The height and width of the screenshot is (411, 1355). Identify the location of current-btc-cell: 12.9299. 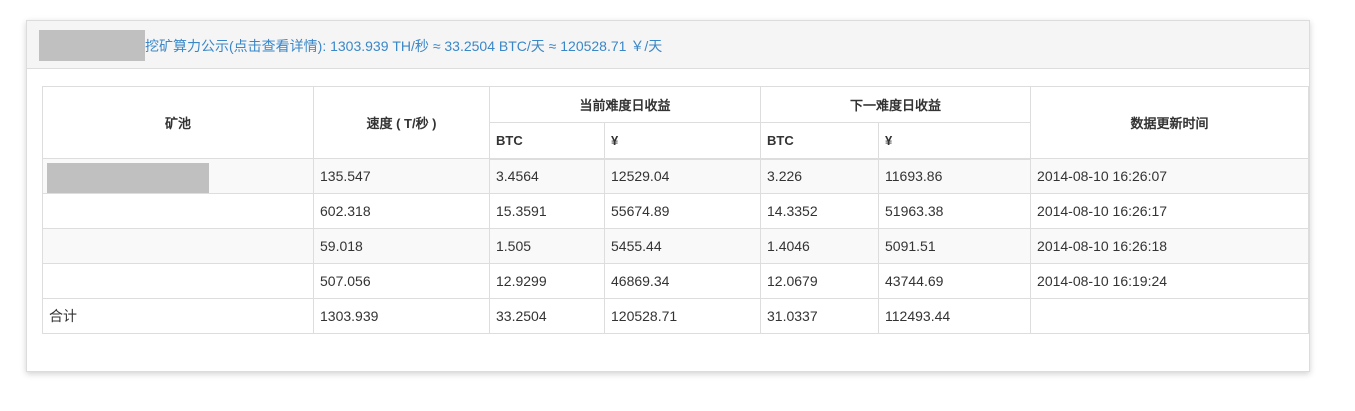
(547, 281).